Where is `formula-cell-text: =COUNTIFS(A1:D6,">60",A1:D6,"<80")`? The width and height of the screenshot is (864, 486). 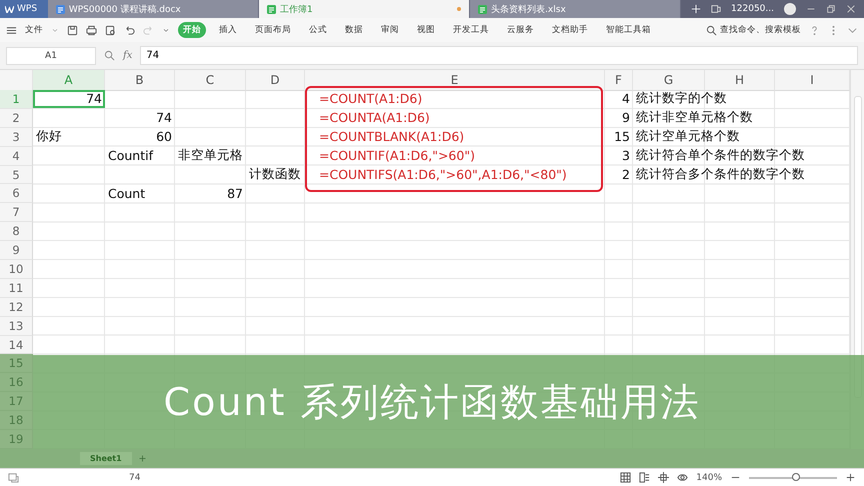 formula-cell-text: =COUNTIFS(A1:D6,">60",A1:D6,"<80") is located at coordinates (443, 175).